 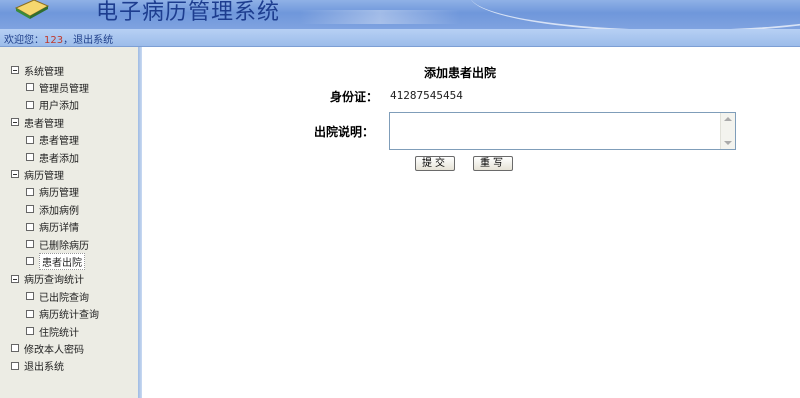 What do you see at coordinates (32, 9) in the screenshot?
I see `book-logo-icon` at bounding box center [32, 9].